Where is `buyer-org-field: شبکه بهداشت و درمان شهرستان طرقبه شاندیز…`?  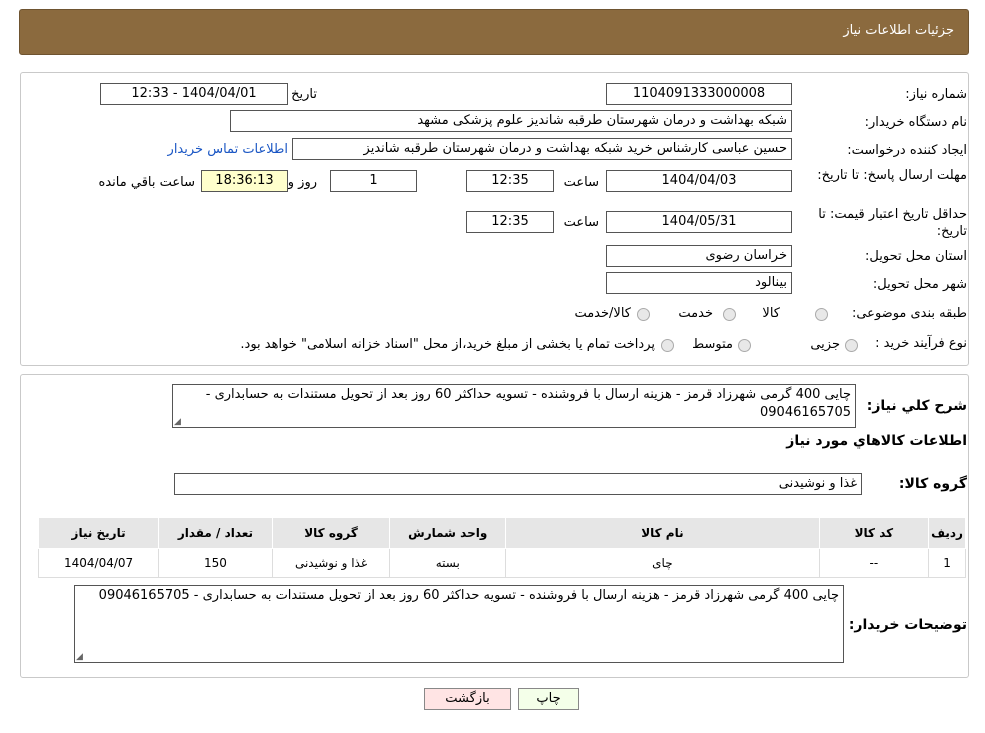
buyer-org-field: شبکه بهداشت و درمان شهرستان طرقبه شاندیز… is located at coordinates (511, 121).